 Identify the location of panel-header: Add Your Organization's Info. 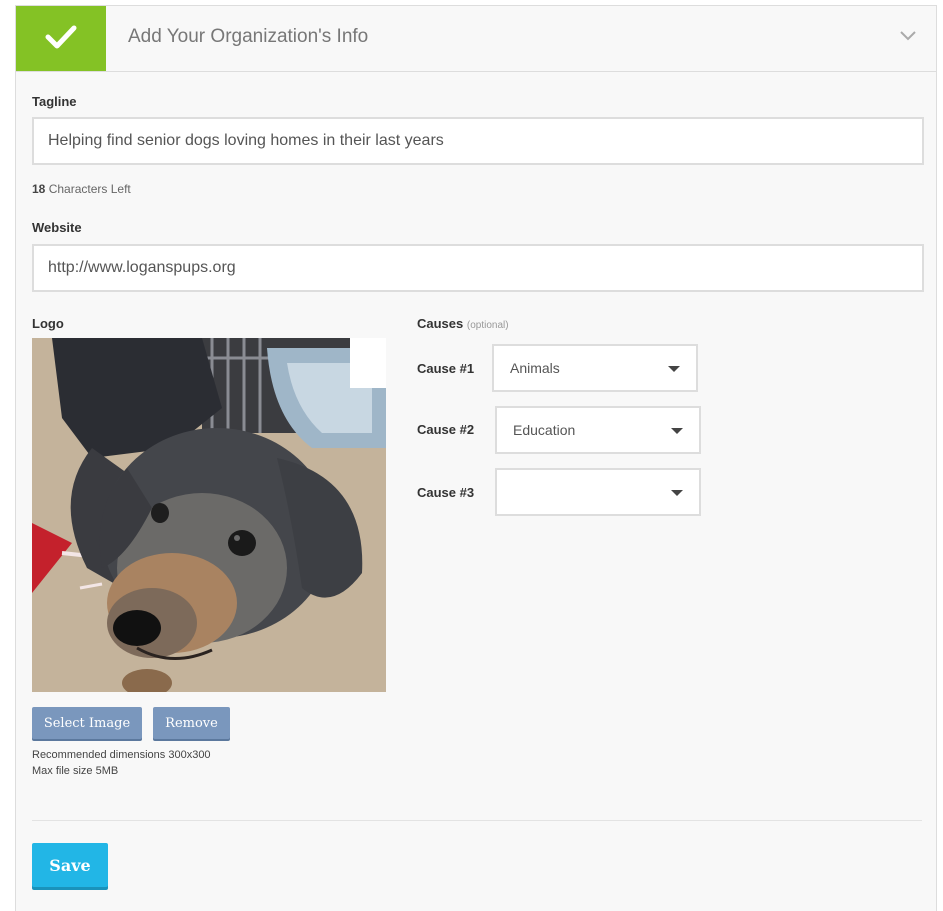
(476, 39).